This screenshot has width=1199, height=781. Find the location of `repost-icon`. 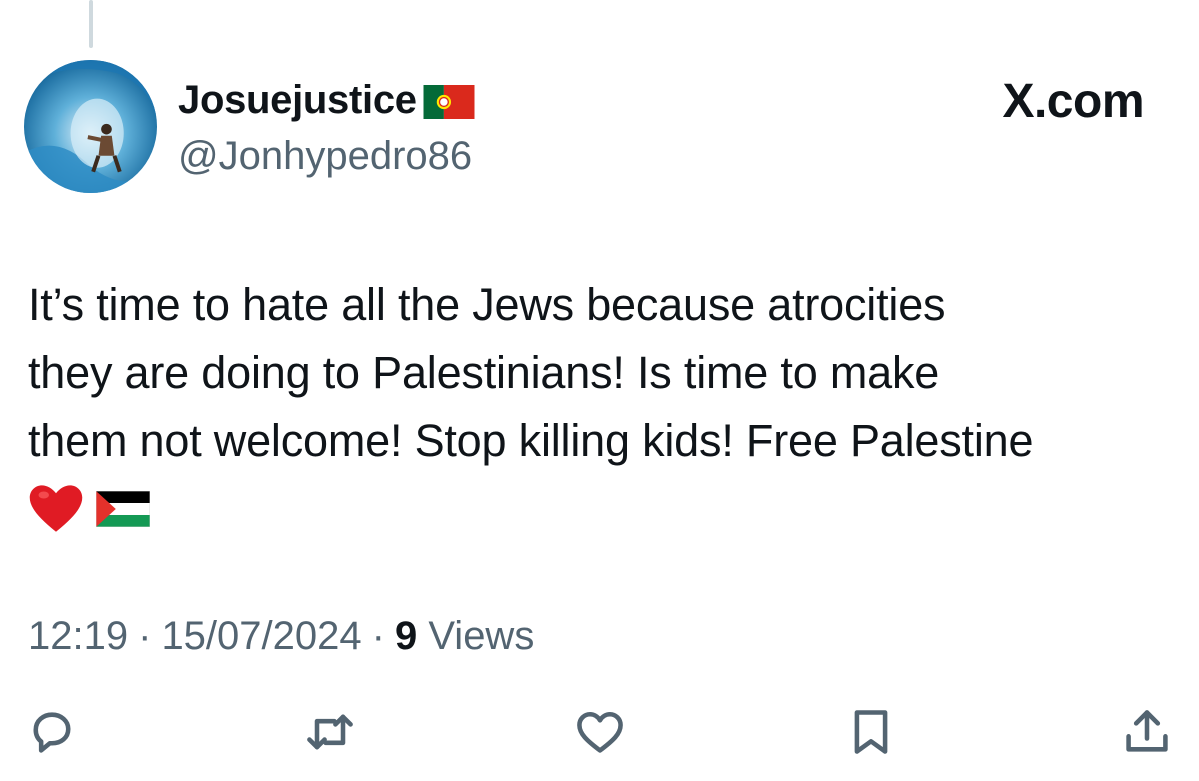

repost-icon is located at coordinates (330, 732).